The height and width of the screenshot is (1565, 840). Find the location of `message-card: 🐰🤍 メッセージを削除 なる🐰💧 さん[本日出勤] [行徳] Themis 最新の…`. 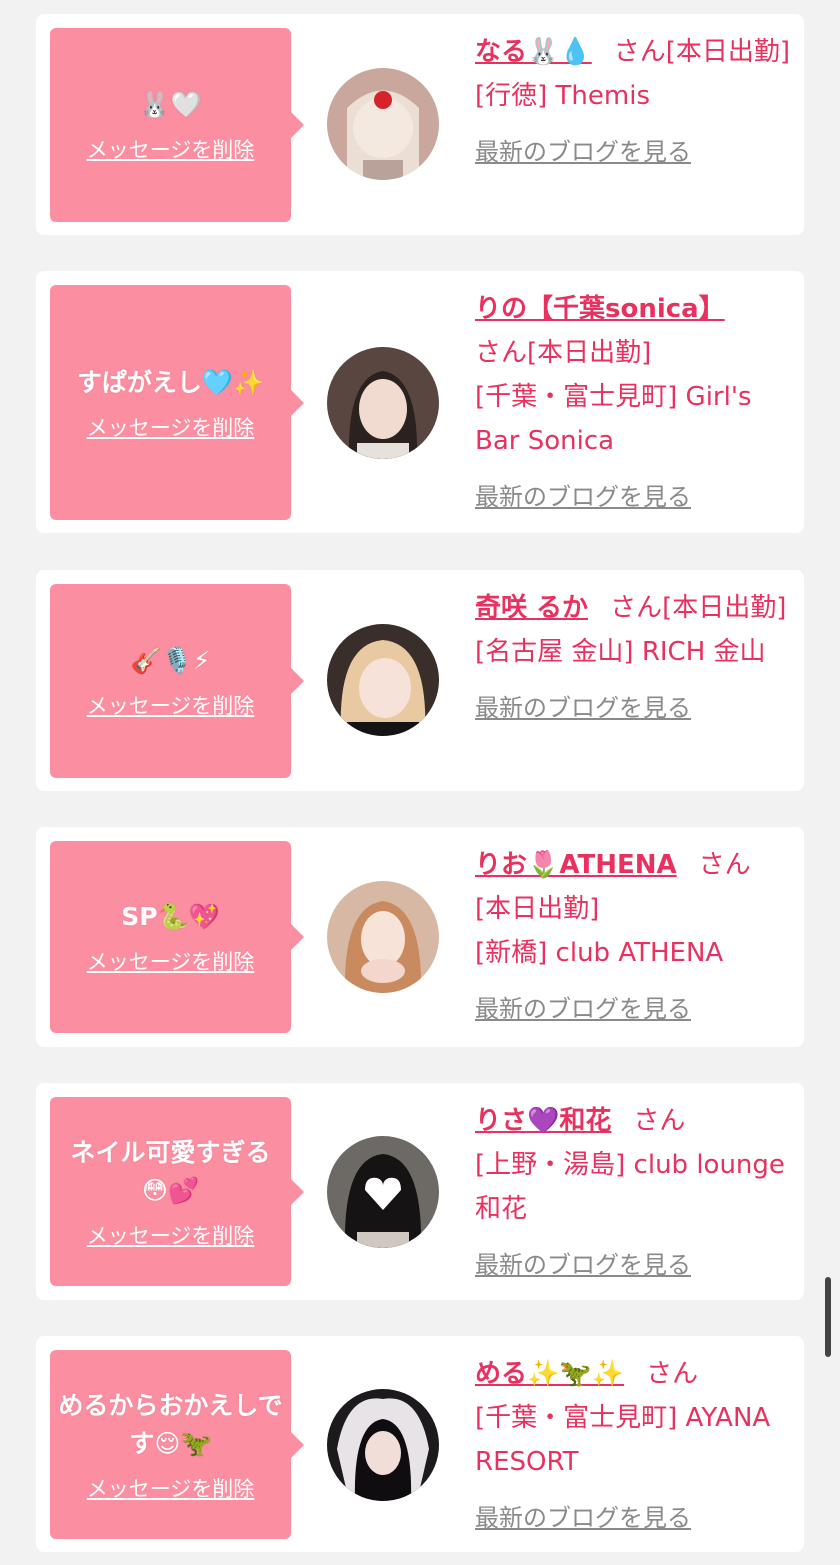

message-card: 🐰🤍 メッセージを削除 なる🐰💧 さん[本日出勤] [行徳] Themis 最新の… is located at coordinates (420, 124).